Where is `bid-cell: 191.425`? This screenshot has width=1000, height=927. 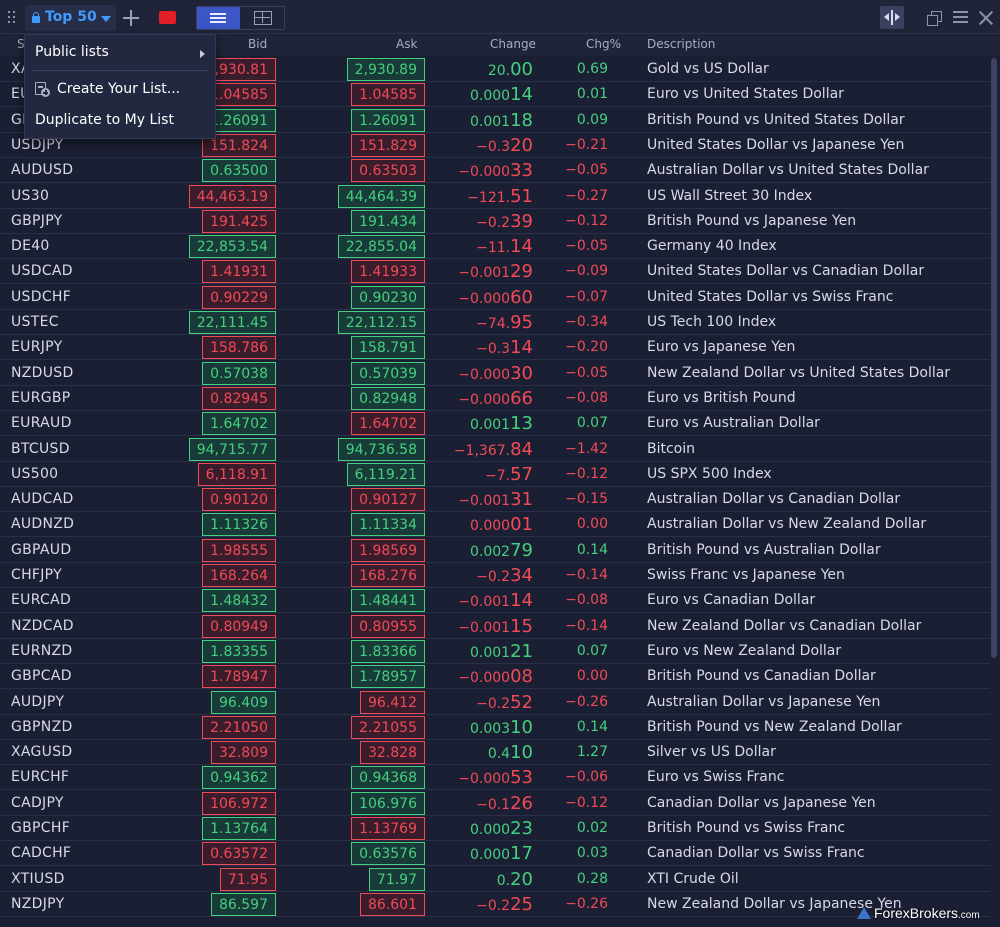
bid-cell: 191.425 is located at coordinates (239, 221).